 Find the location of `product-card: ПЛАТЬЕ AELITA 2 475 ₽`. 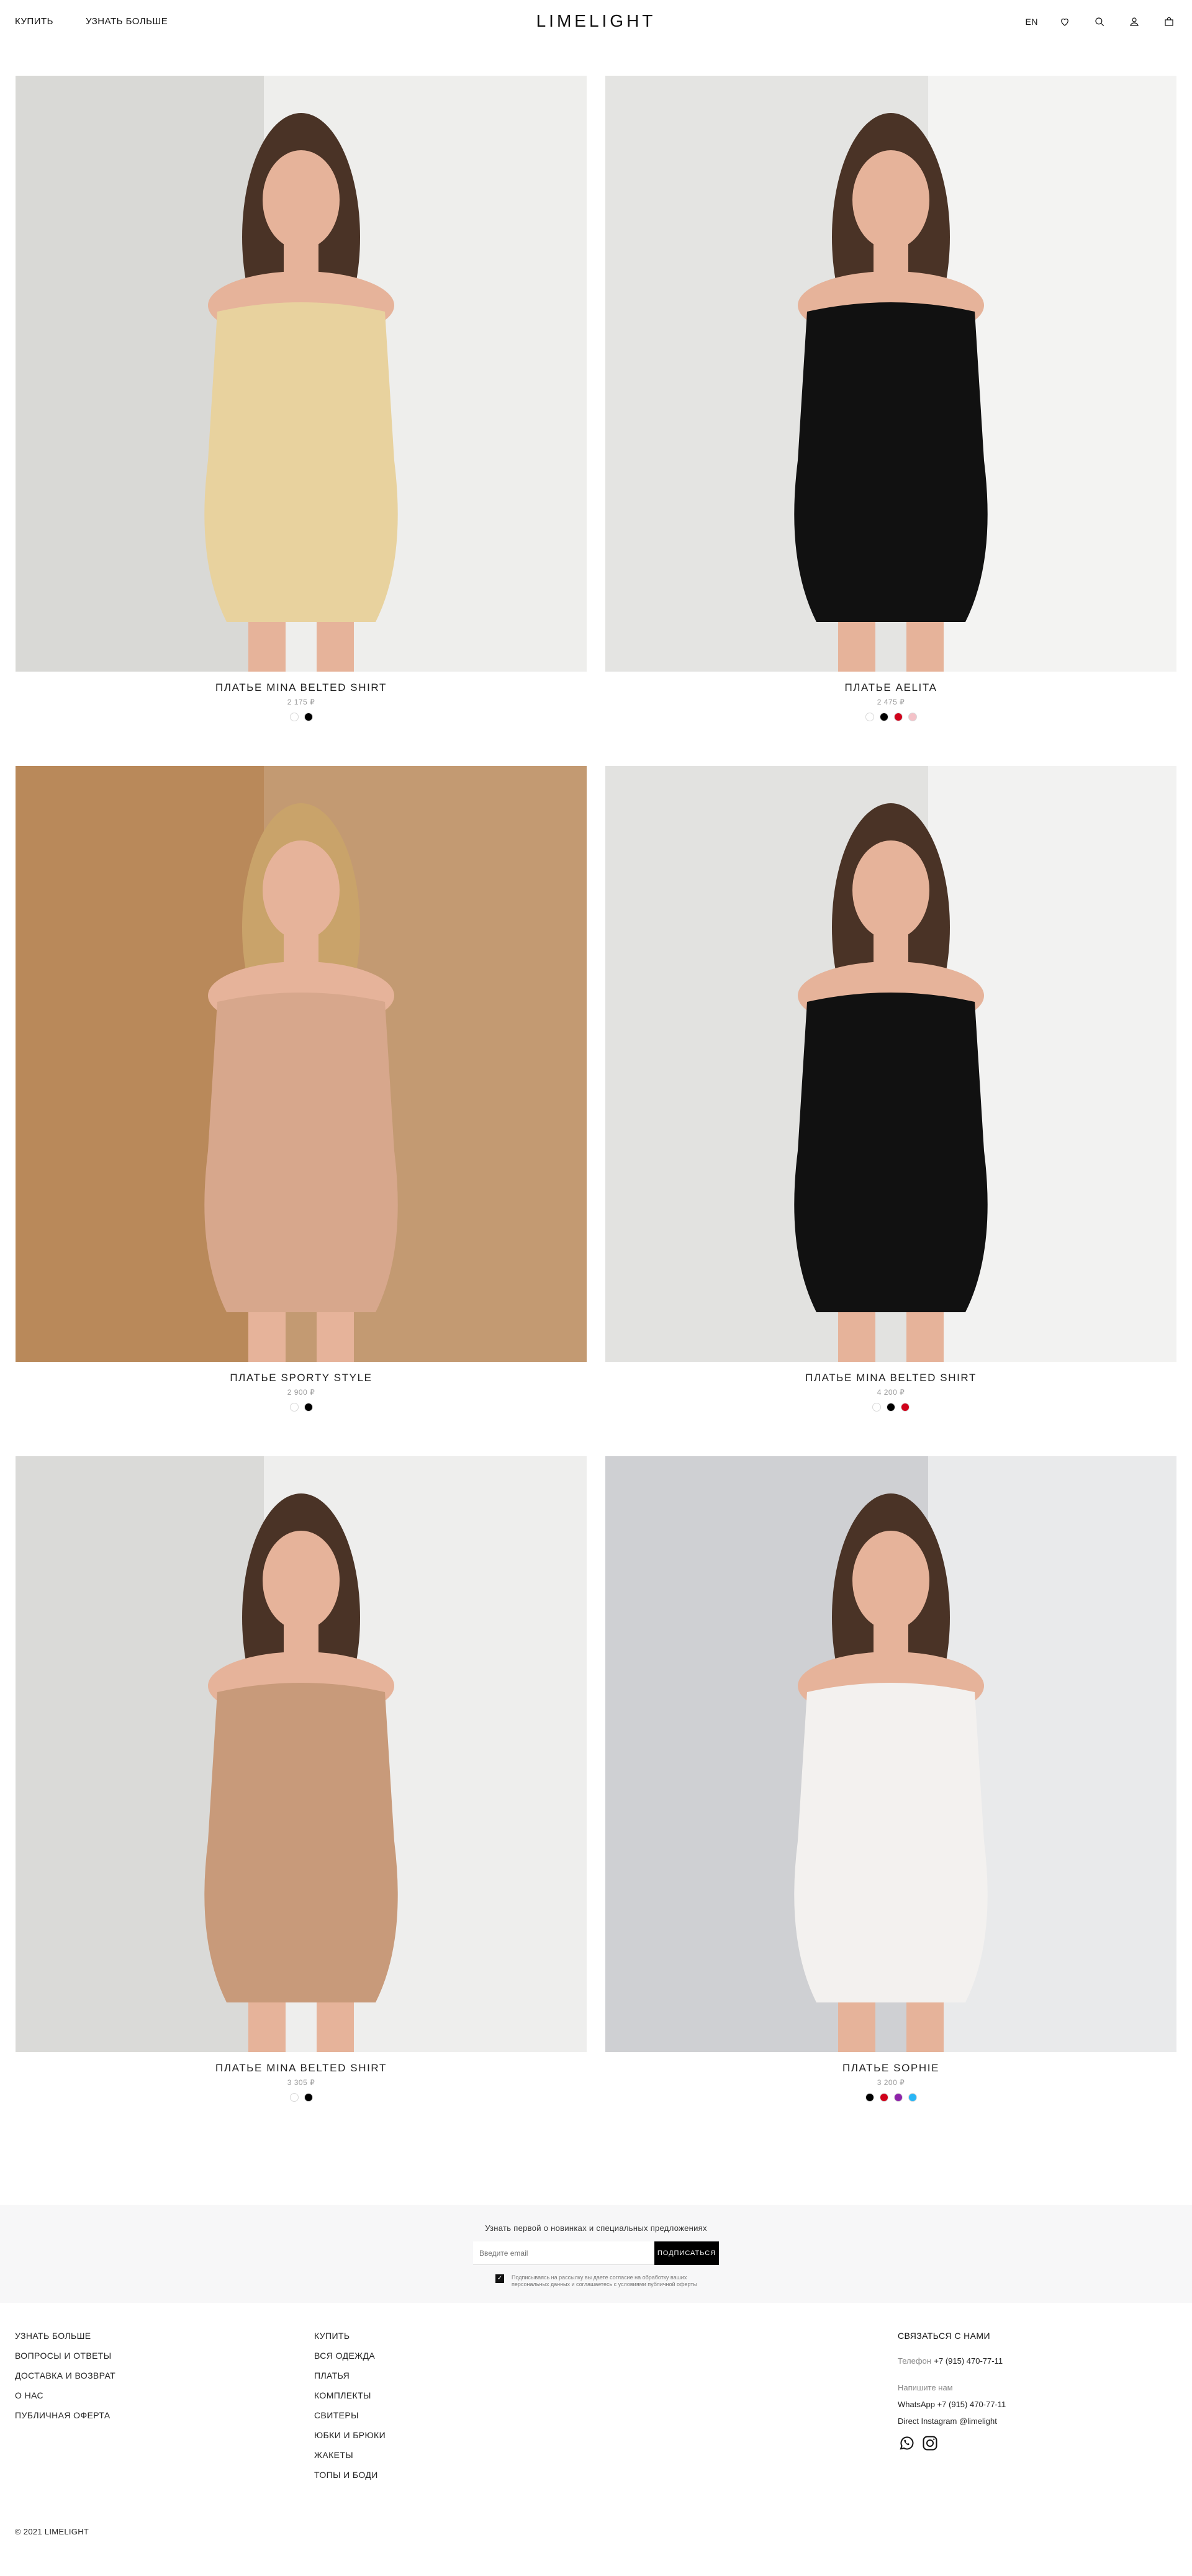

product-card: ПЛАТЬЕ AELITA 2 475 ₽ is located at coordinates (890, 398).